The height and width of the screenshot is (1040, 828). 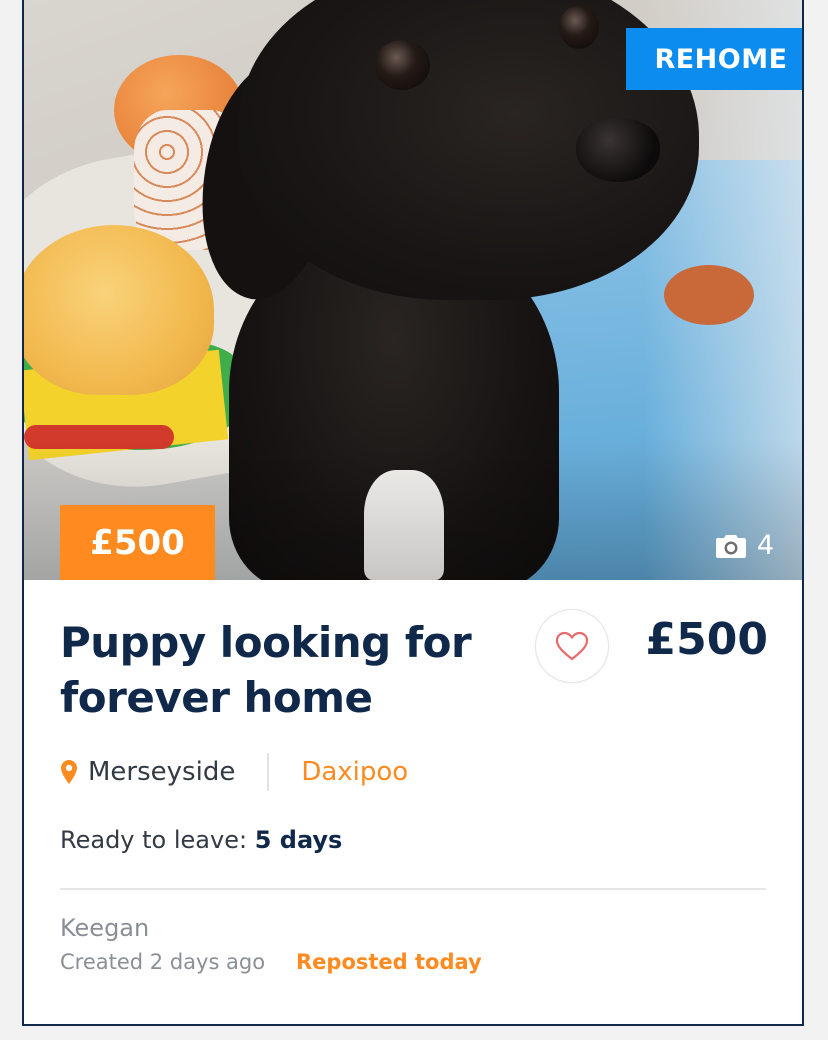 I want to click on heart-outline-icon, so click(x=572, y=646).